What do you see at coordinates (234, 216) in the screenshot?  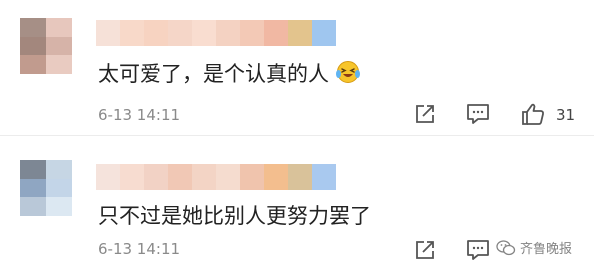 I see `comment-text: 只不过是她比别人更努力罢了` at bounding box center [234, 216].